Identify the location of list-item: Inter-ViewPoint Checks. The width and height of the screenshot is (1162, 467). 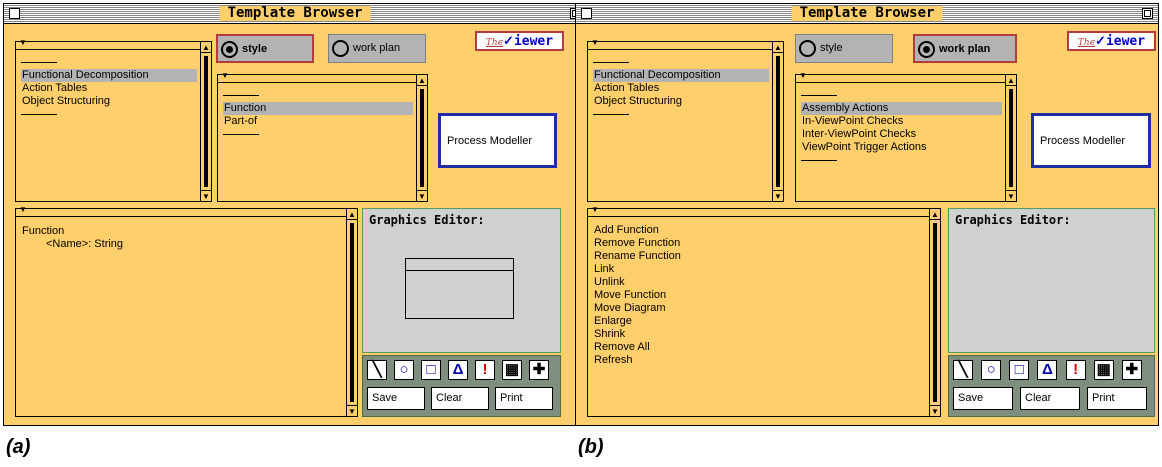
(901, 134).